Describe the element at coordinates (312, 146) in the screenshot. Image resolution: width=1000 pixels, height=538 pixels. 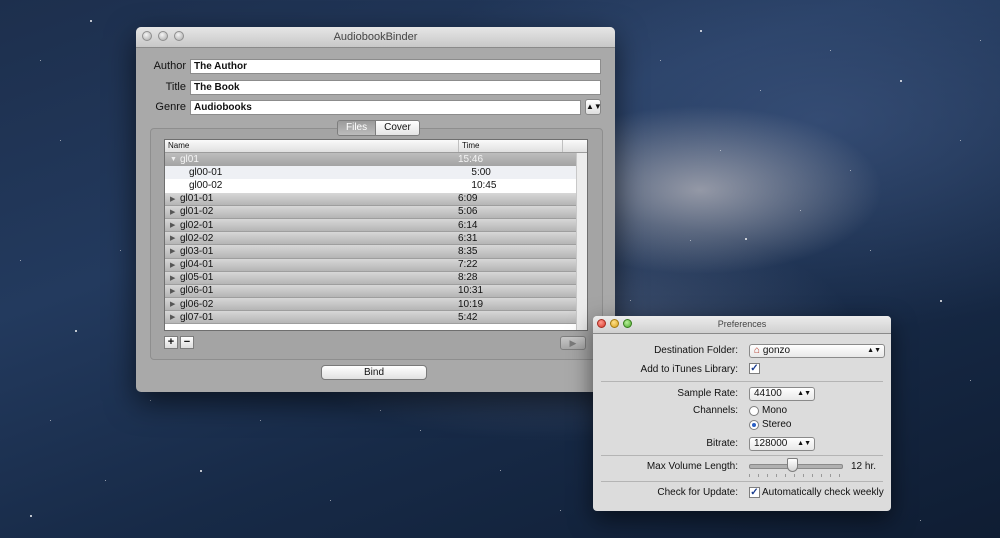
I see `column-header-name: Name` at that location.